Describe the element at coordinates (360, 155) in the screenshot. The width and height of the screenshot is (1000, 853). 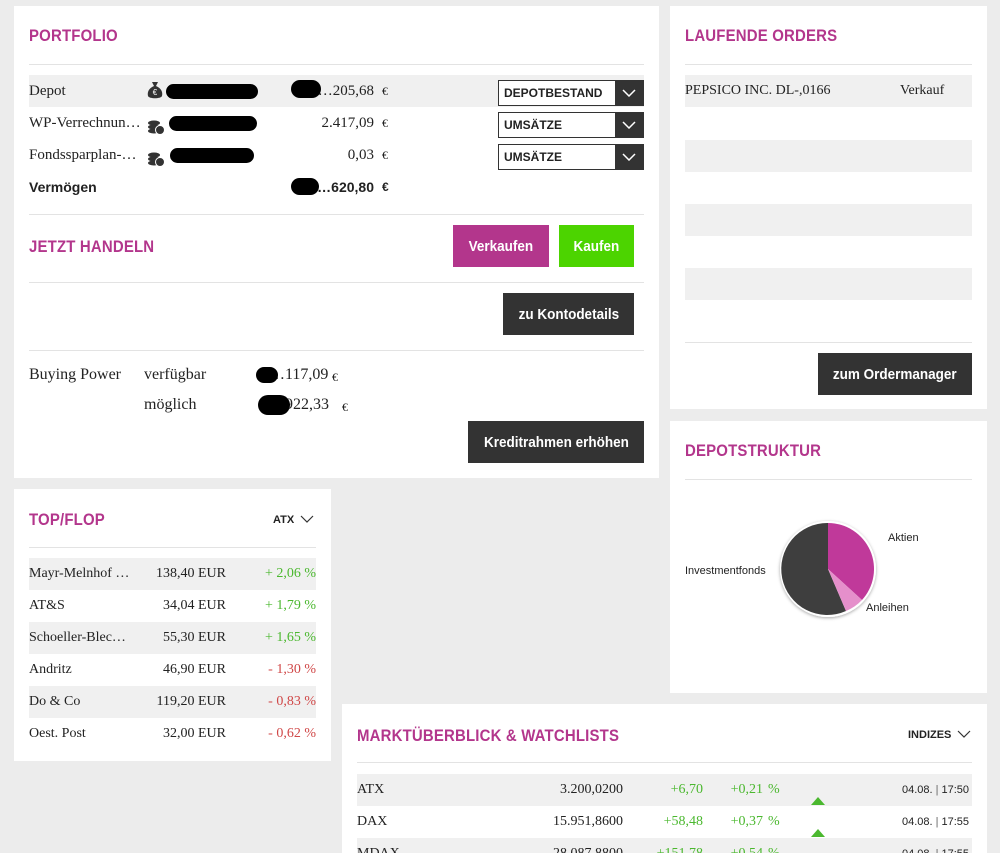
I see `account-value: 0,03` at that location.